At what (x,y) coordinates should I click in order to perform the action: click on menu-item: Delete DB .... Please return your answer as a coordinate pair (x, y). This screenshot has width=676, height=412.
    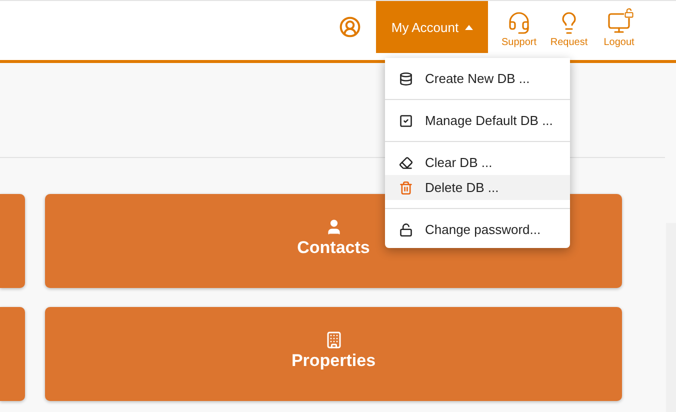
    Looking at the image, I should click on (477, 187).